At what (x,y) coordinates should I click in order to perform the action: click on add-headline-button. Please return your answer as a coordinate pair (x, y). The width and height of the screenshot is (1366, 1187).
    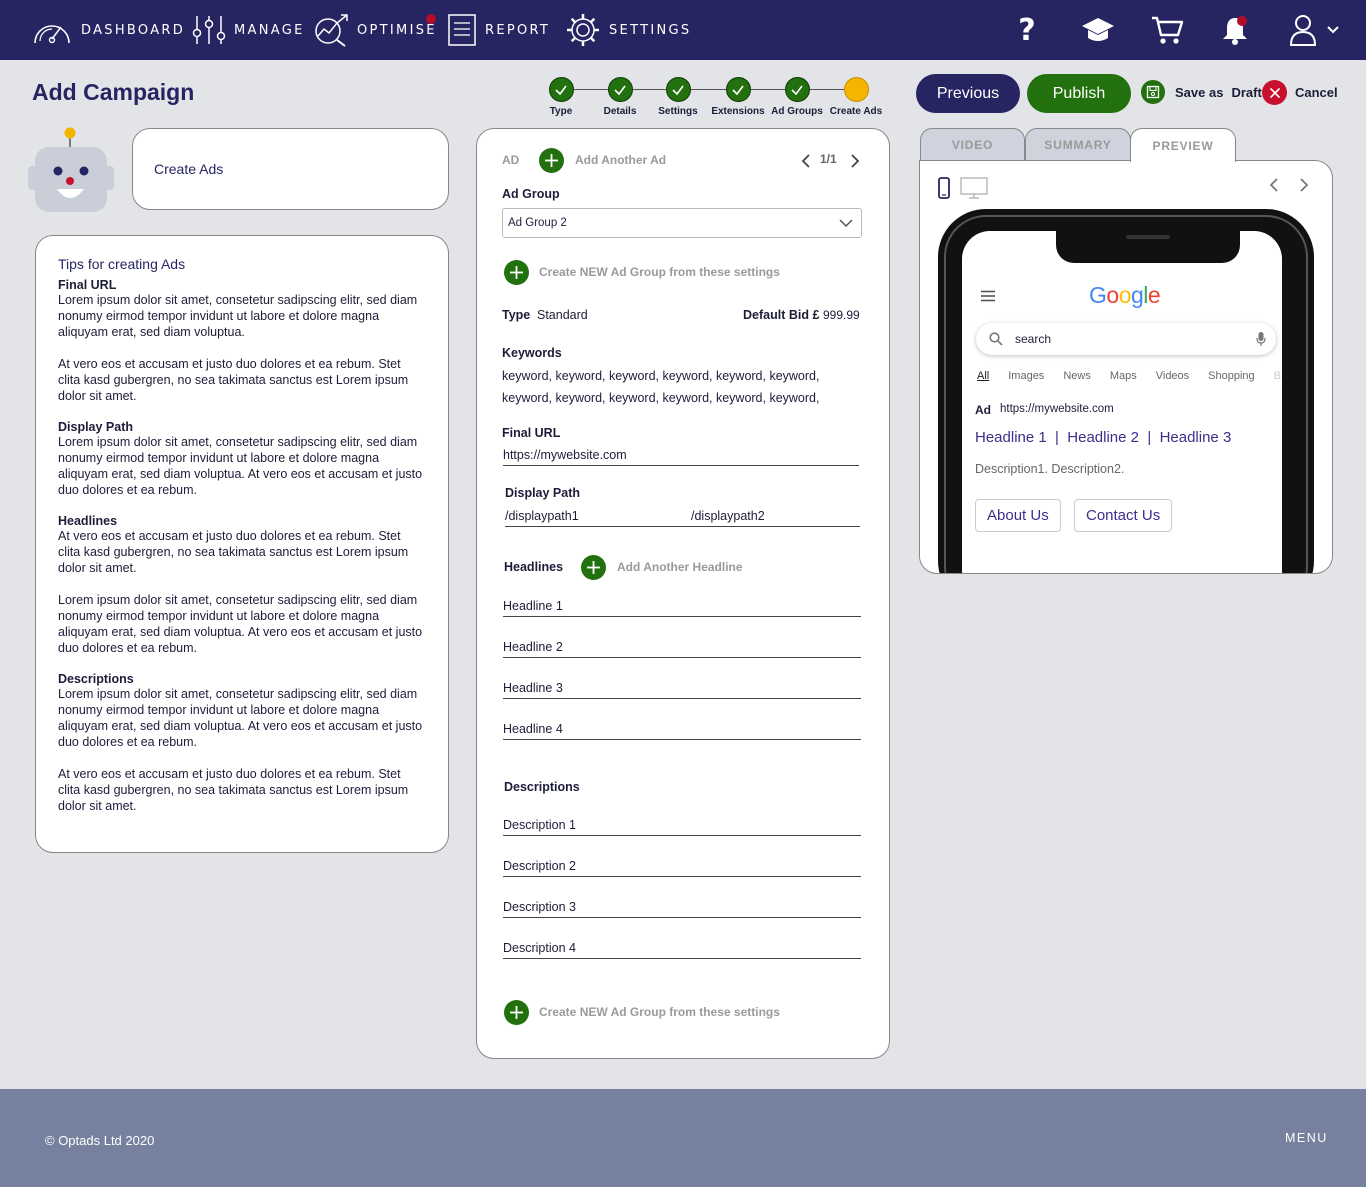
    Looking at the image, I should click on (593, 567).